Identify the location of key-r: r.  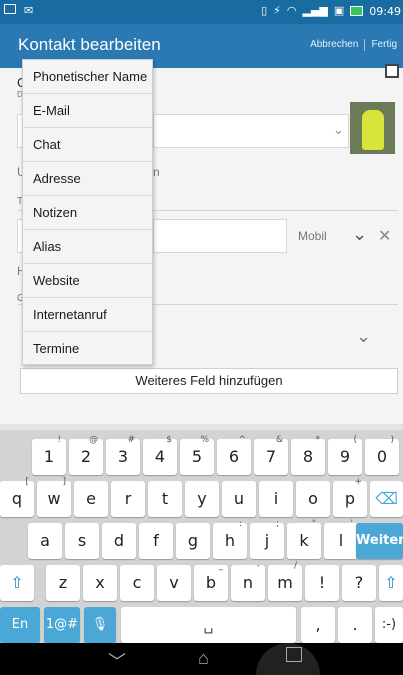
(128, 499).